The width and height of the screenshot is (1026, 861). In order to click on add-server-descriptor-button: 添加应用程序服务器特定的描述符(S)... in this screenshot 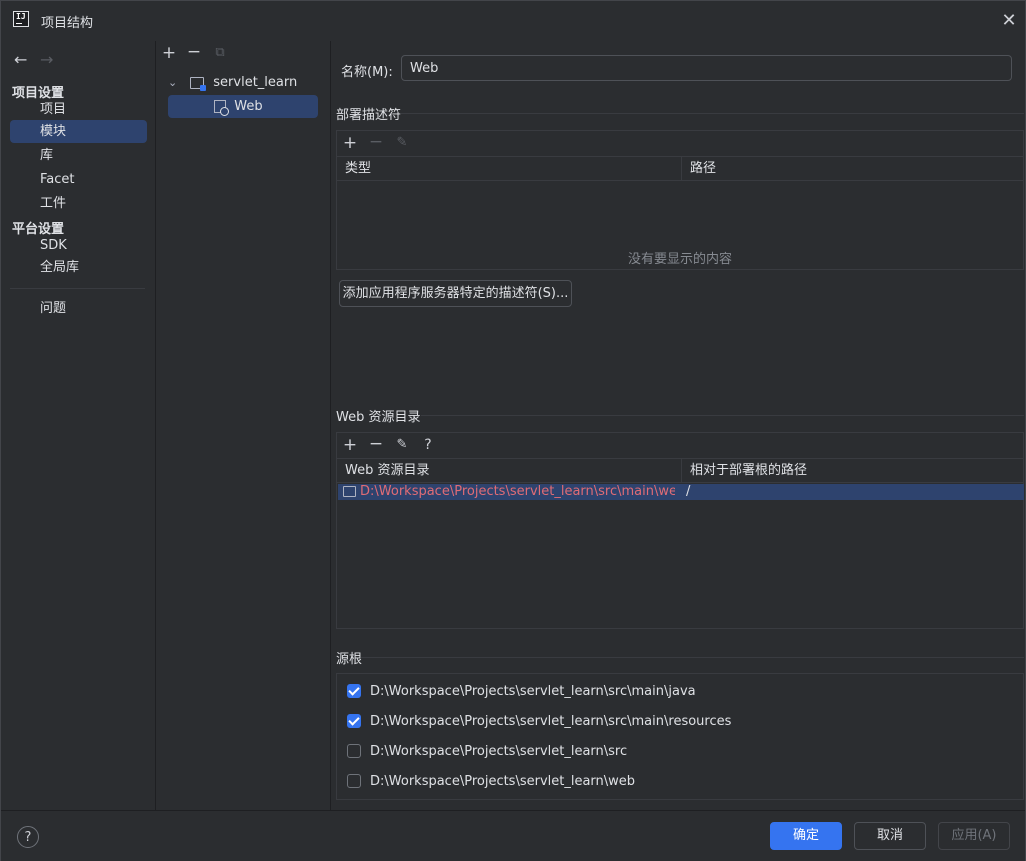, I will do `click(455, 293)`.